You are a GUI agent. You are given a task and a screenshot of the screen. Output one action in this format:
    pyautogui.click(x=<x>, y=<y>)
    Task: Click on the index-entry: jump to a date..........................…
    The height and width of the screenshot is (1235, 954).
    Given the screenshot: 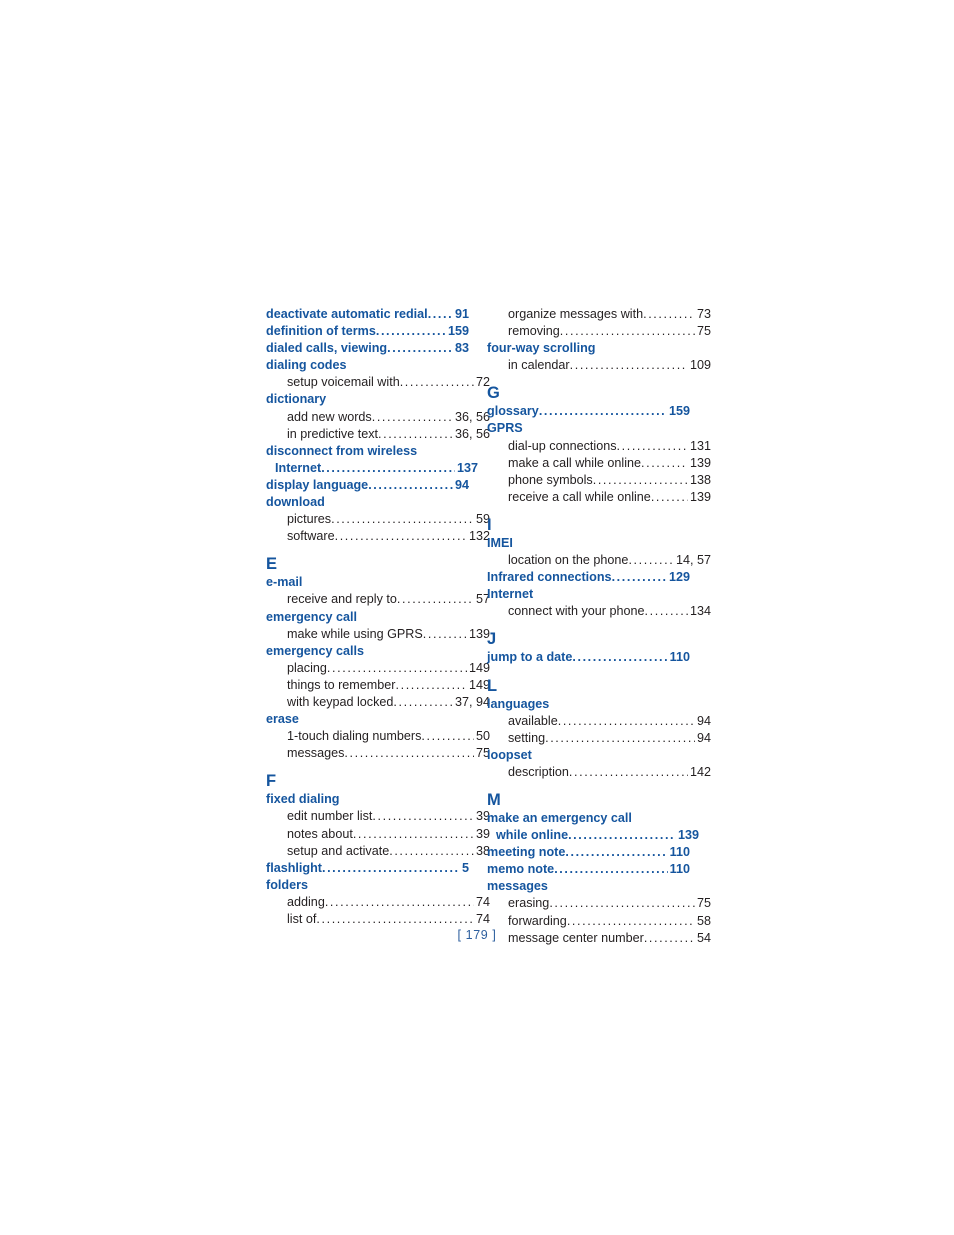 What is the action you would take?
    pyautogui.click(x=588, y=657)
    